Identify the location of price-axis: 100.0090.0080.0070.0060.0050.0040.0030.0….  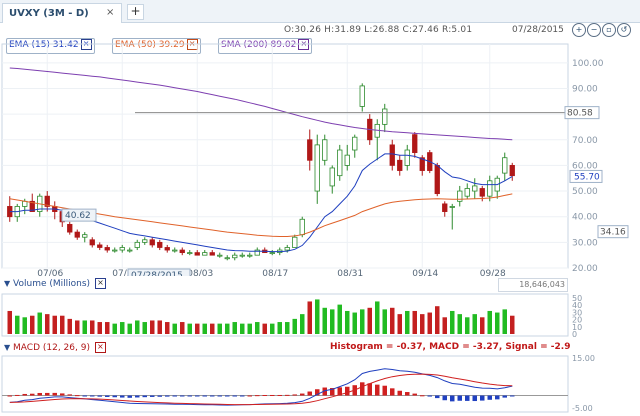
(588, 166).